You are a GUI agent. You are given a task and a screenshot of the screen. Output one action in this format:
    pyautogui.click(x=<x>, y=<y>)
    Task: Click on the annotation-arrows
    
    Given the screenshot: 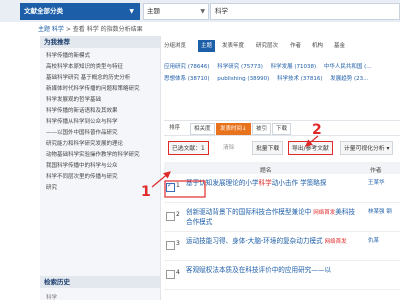 What is the action you would take?
    pyautogui.click(x=235, y=166)
    